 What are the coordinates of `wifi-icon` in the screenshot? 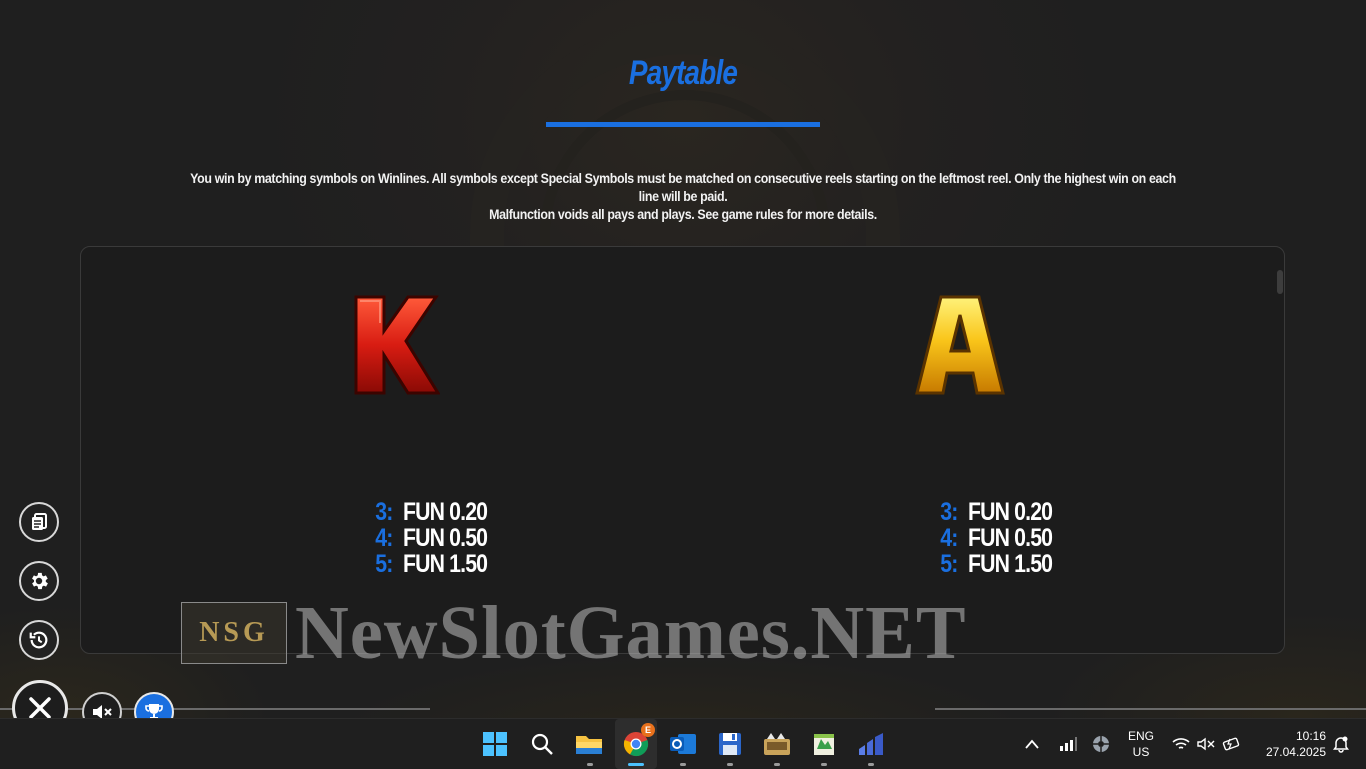 It's located at (1181, 743).